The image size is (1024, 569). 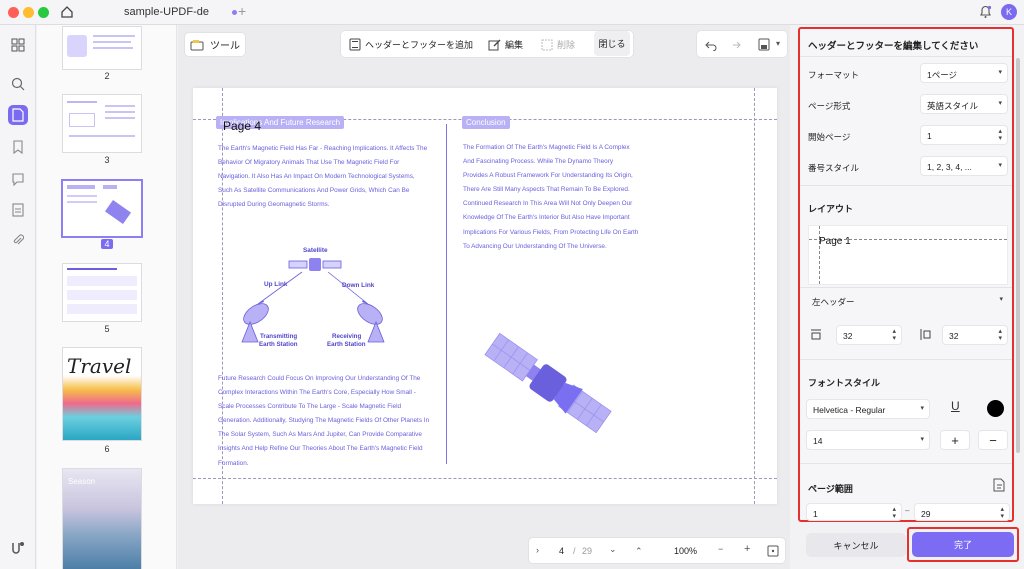 What do you see at coordinates (720, 549) in the screenshot?
I see `zoom-out-icon: −` at bounding box center [720, 549].